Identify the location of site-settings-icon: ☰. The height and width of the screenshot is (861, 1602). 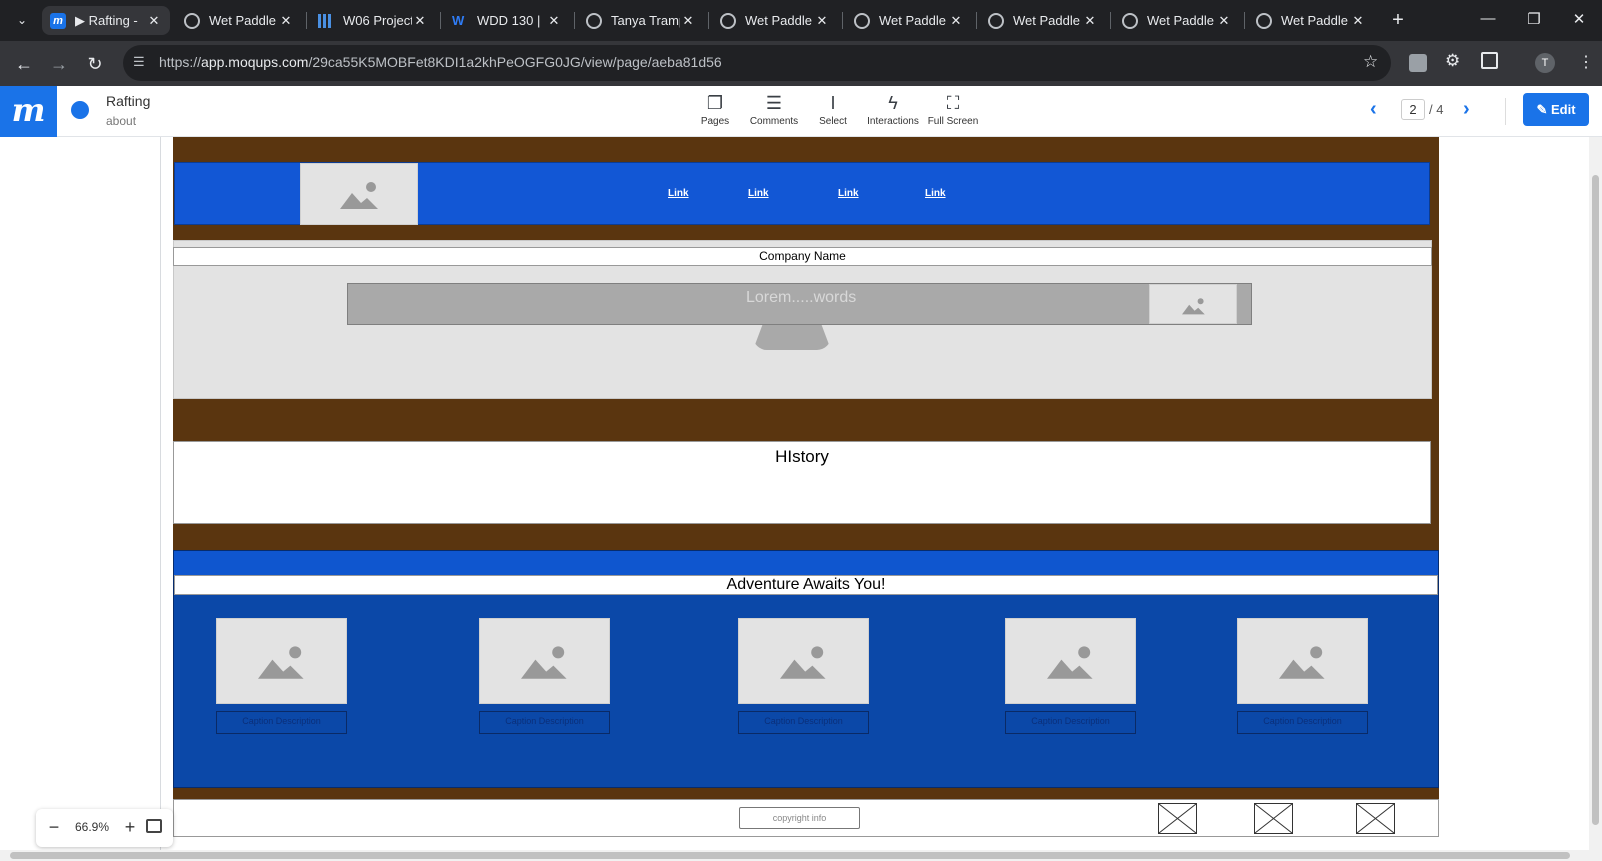
(139, 62).